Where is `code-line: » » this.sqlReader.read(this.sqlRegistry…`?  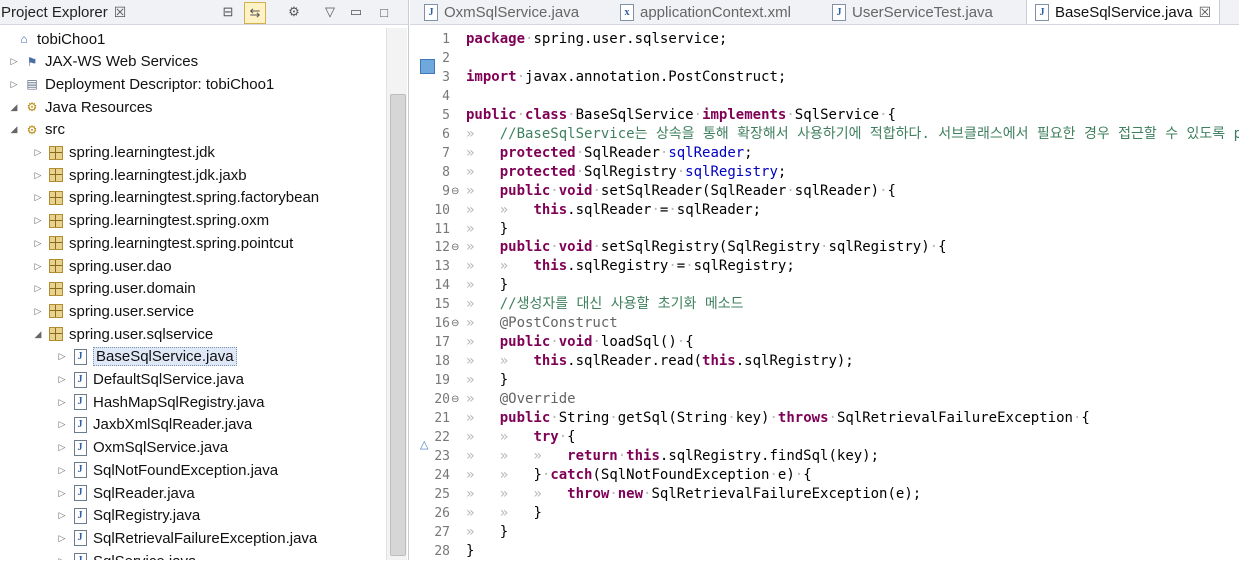 code-line: » » this.sqlReader.read(this.sqlRegistry… is located at coordinates (660, 361).